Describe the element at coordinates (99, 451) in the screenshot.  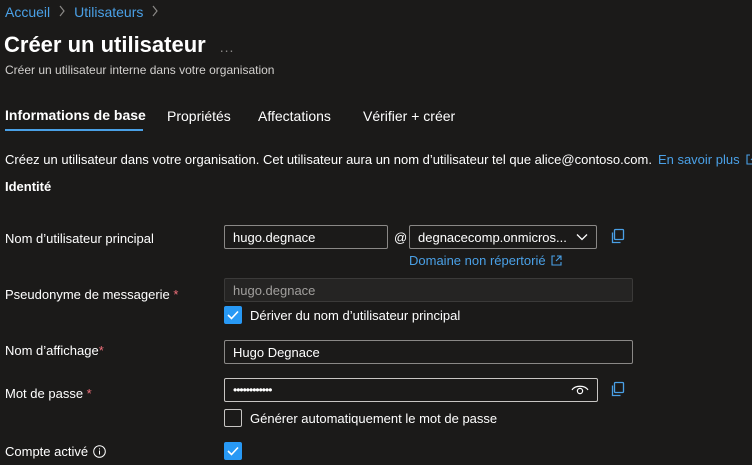
I see `info-icon` at that location.